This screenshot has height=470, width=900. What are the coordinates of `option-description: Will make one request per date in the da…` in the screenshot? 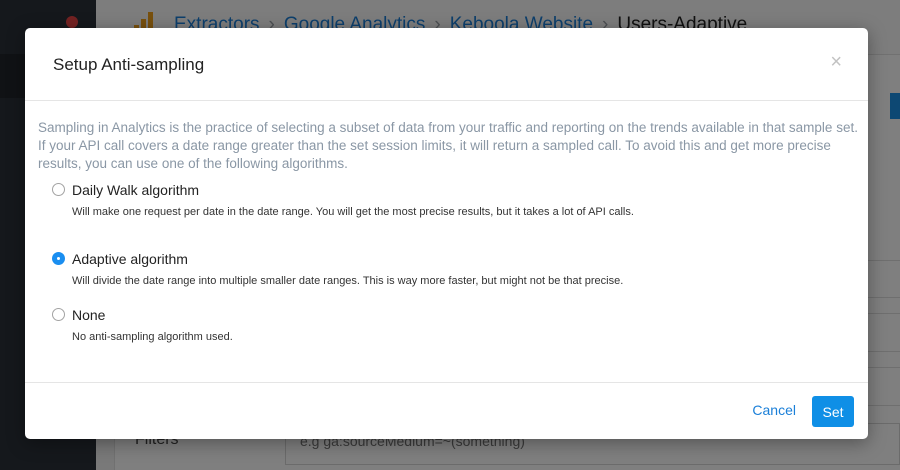 It's located at (353, 212).